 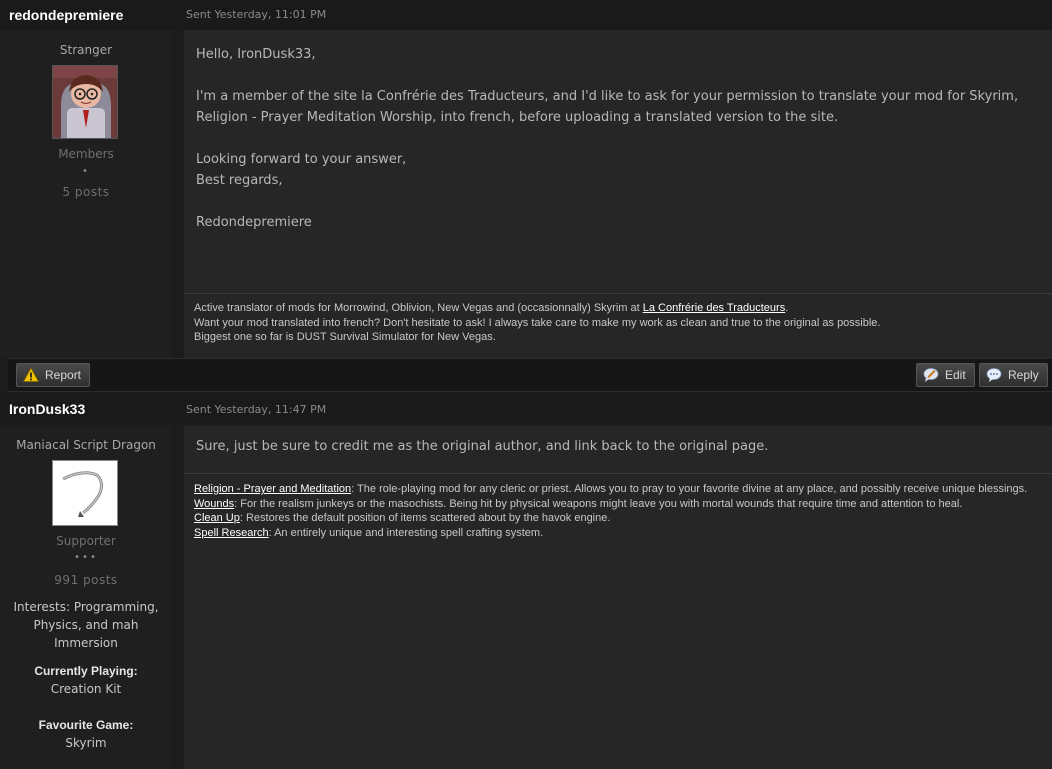 What do you see at coordinates (66, 15) in the screenshot?
I see `author-name: redondepremiere` at bounding box center [66, 15].